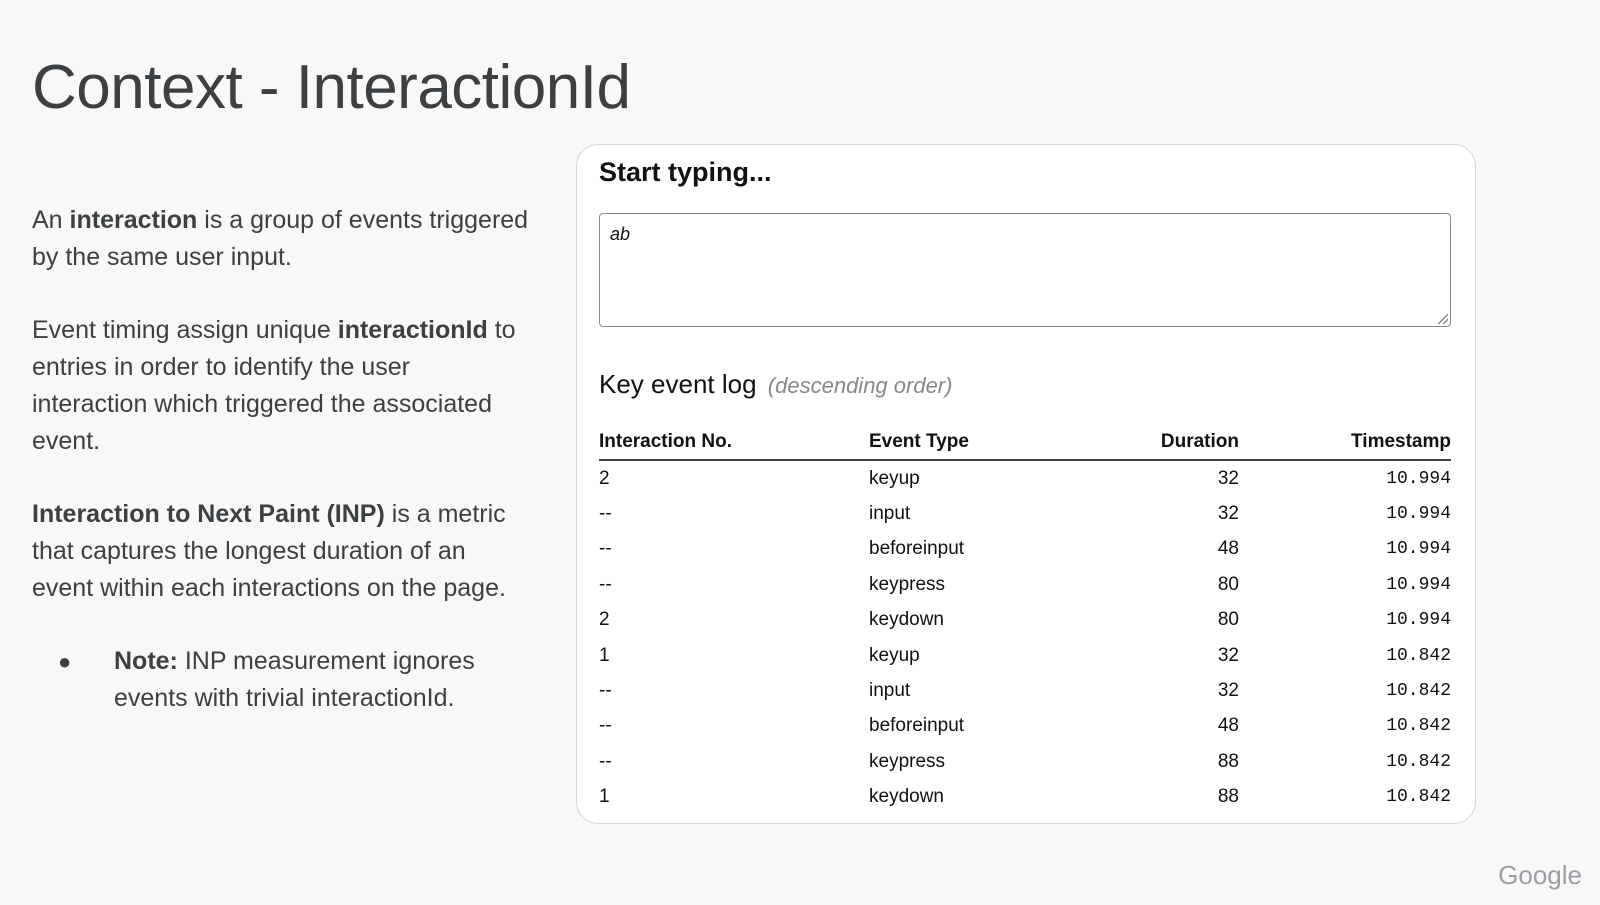  I want to click on table-row: -- keypress 80 10.994, so click(1025, 584).